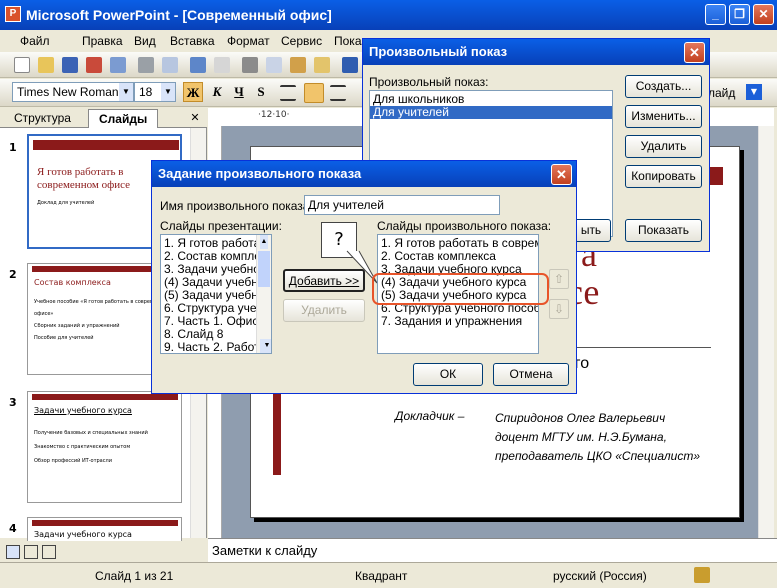  Describe the element at coordinates (322, 65) in the screenshot. I see `format-painter-icon` at that location.